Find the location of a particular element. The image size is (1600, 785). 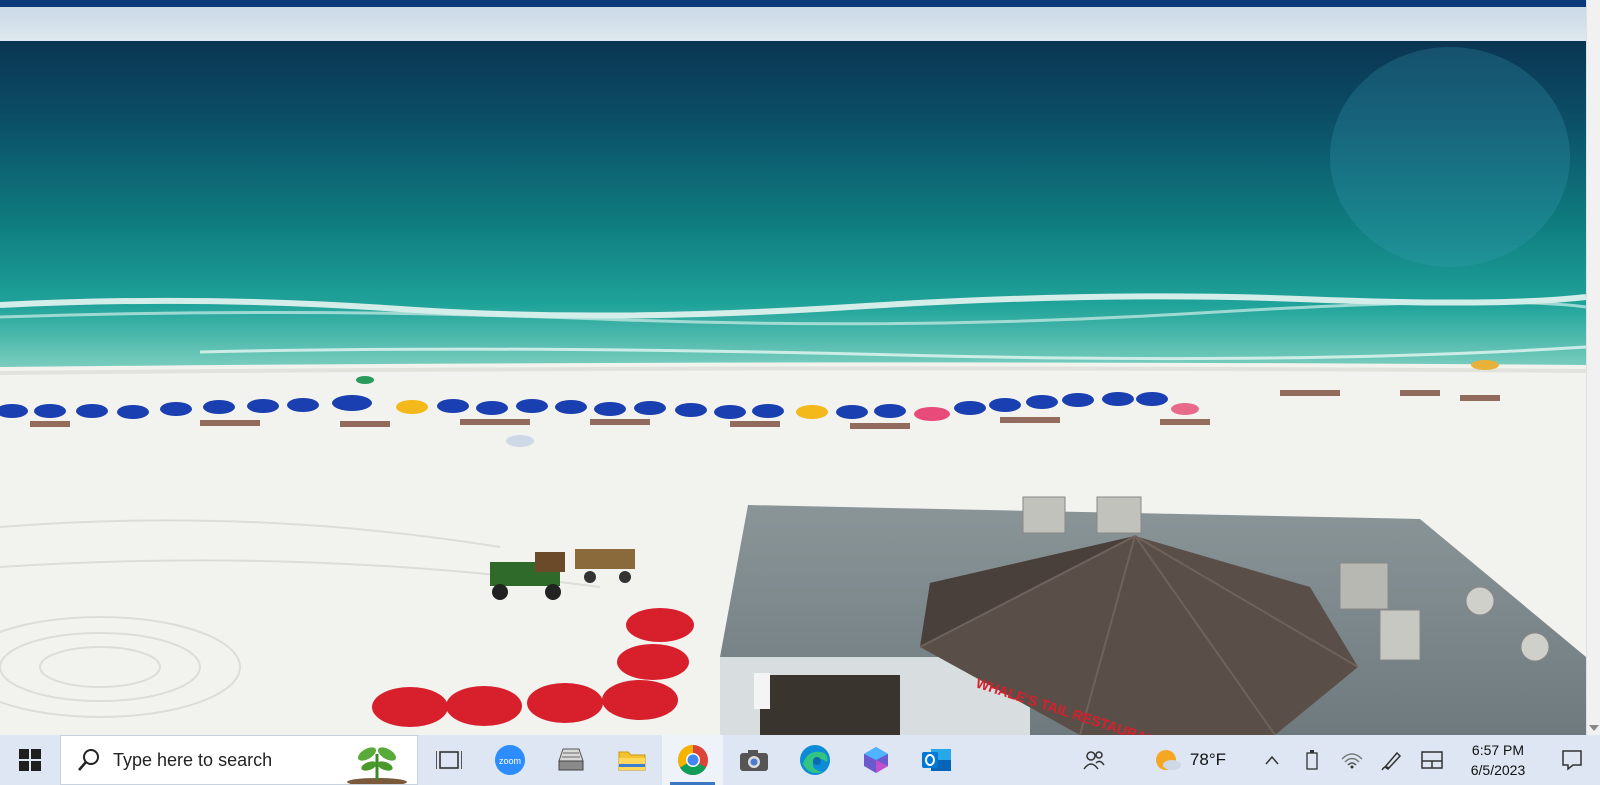

taskbar-search-box: Type here to search is located at coordinates (239, 760).